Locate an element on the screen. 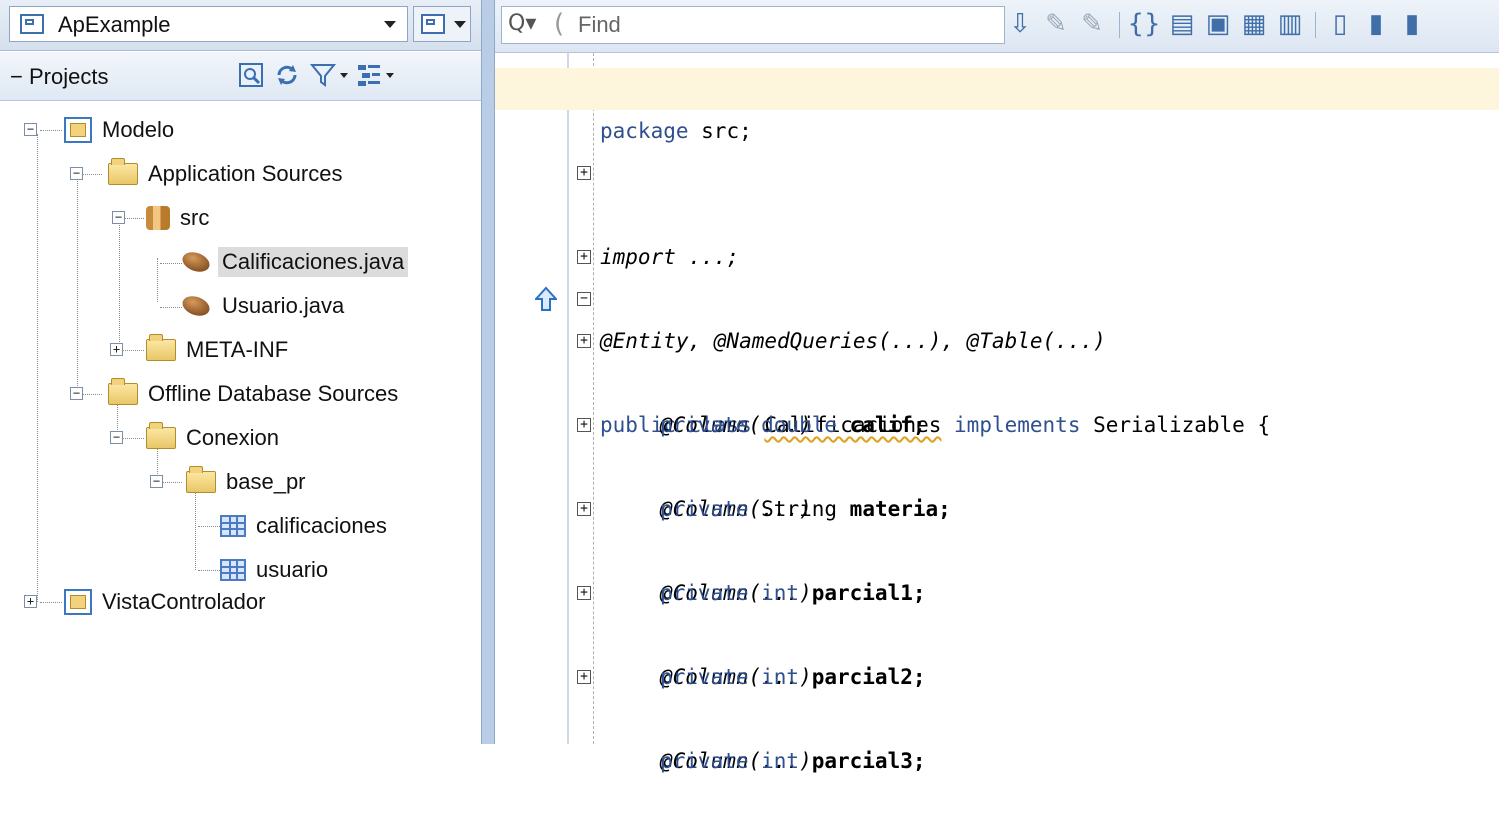 The width and height of the screenshot is (1499, 824). next-bookmark-icon: ▮ is located at coordinates (1376, 24).